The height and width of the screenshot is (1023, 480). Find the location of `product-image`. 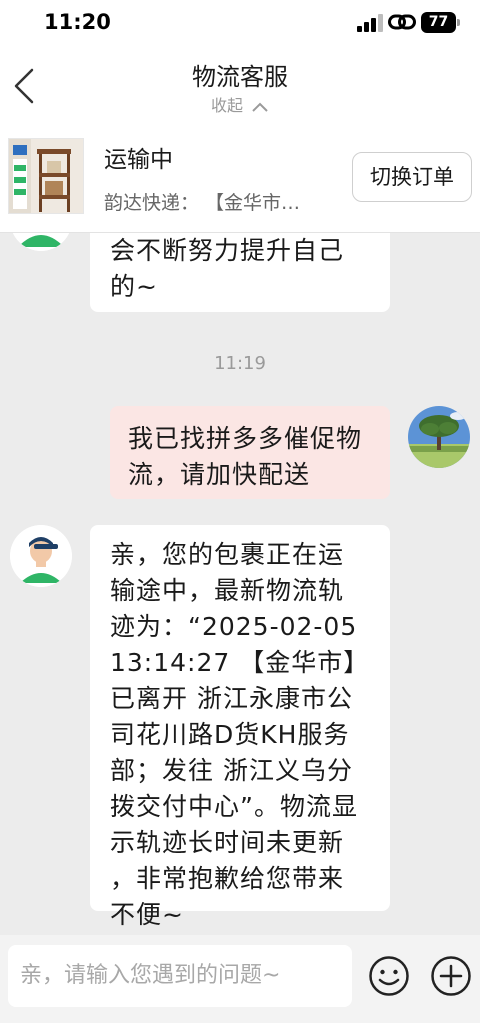

product-image is located at coordinates (46, 176).